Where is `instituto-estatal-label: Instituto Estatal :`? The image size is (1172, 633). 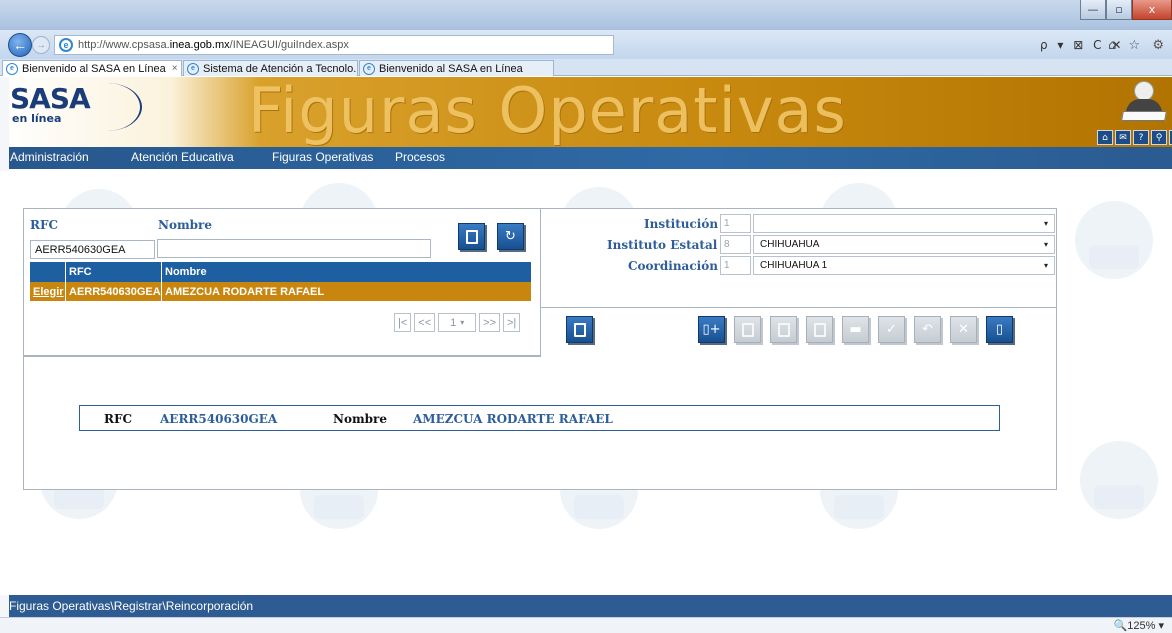
instituto-estatal-label: Instituto Estatal : is located at coordinates (666, 245).